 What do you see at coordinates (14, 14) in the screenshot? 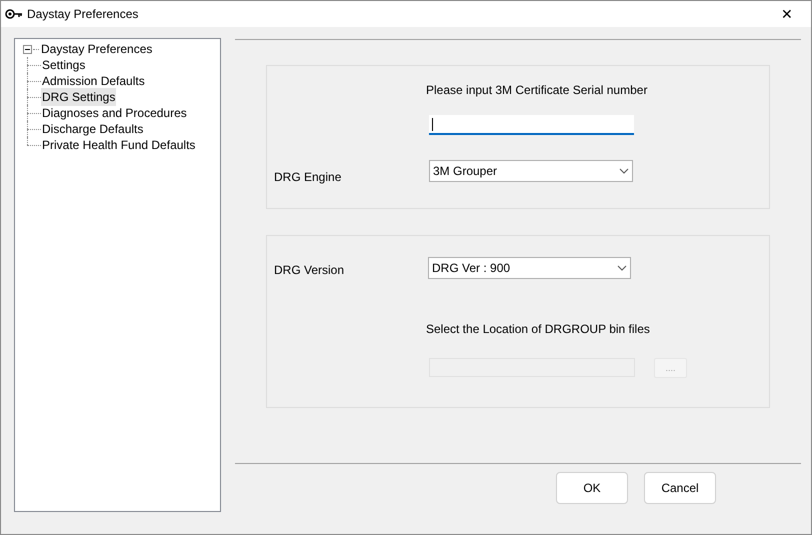
I see `key-icon` at bounding box center [14, 14].